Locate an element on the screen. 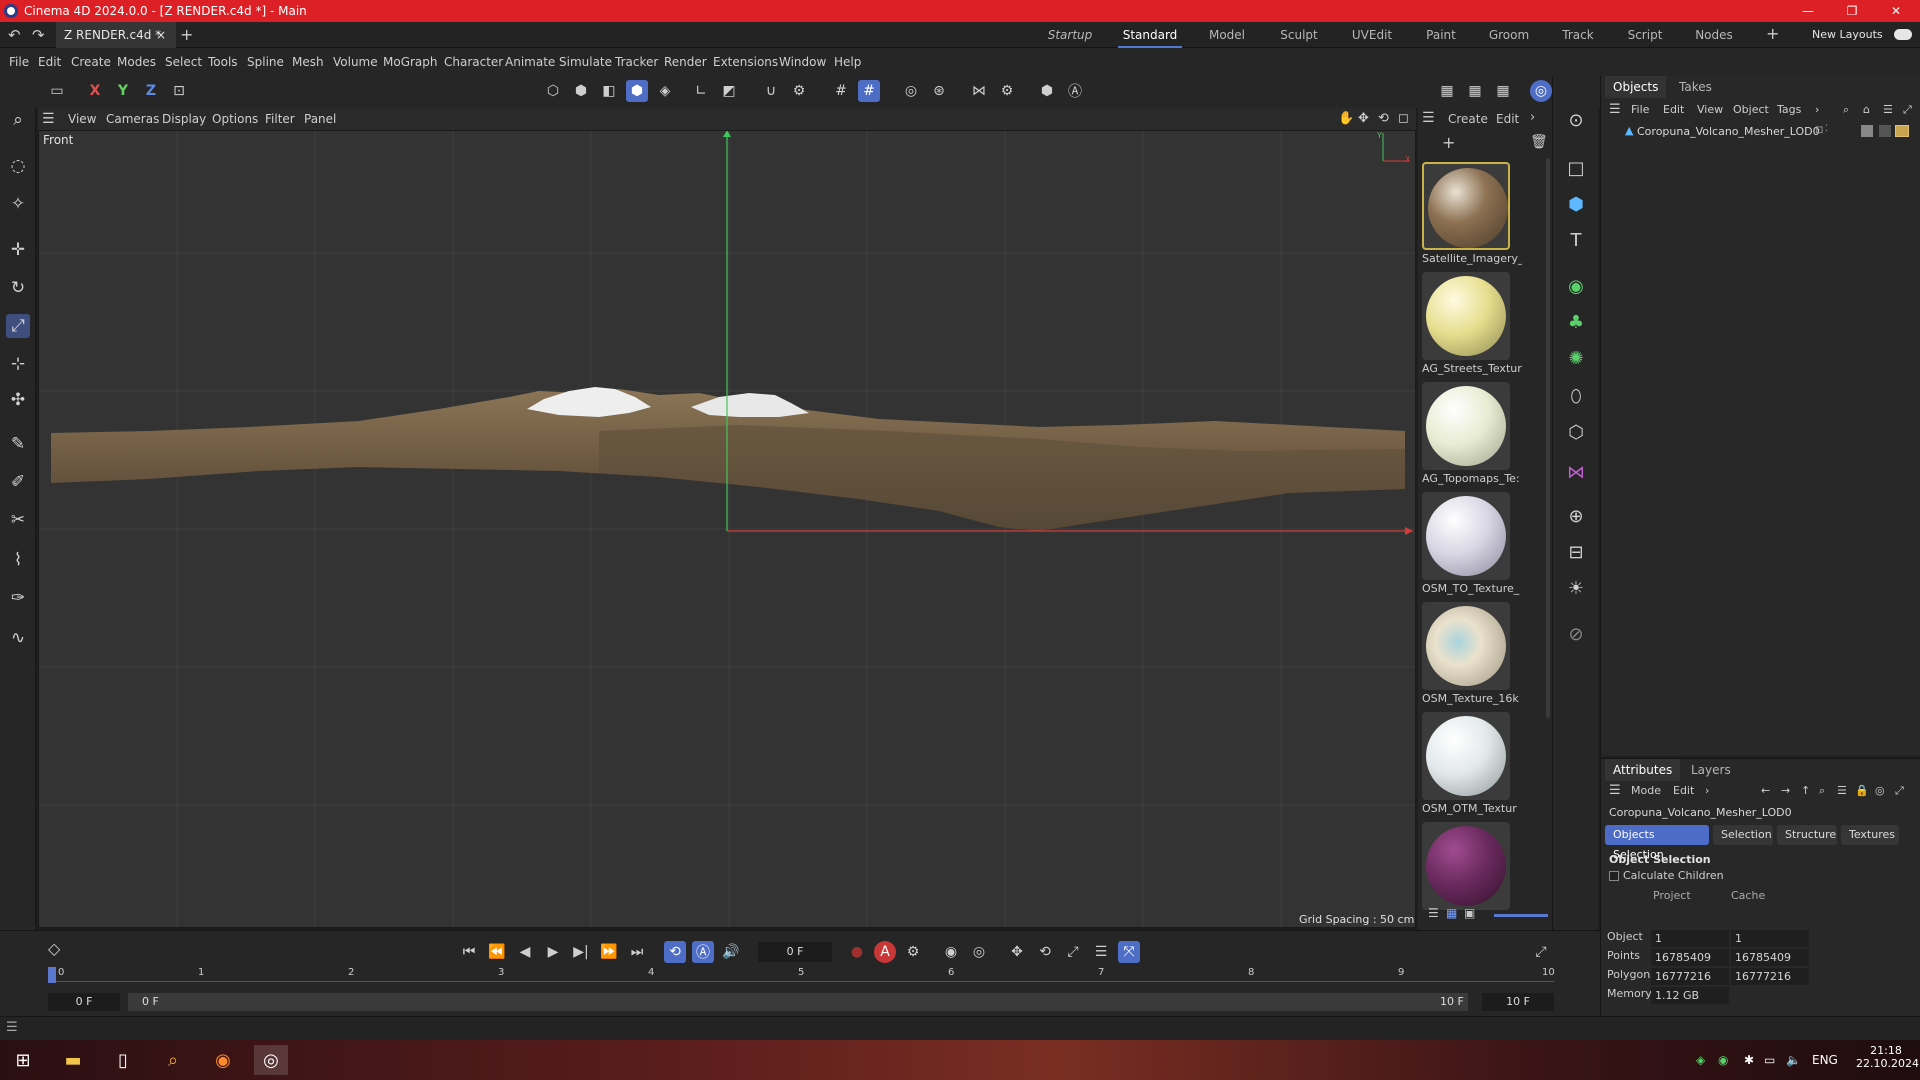 The width and height of the screenshot is (1920, 1080). list-view-icon: ☰ is located at coordinates (1433, 913).